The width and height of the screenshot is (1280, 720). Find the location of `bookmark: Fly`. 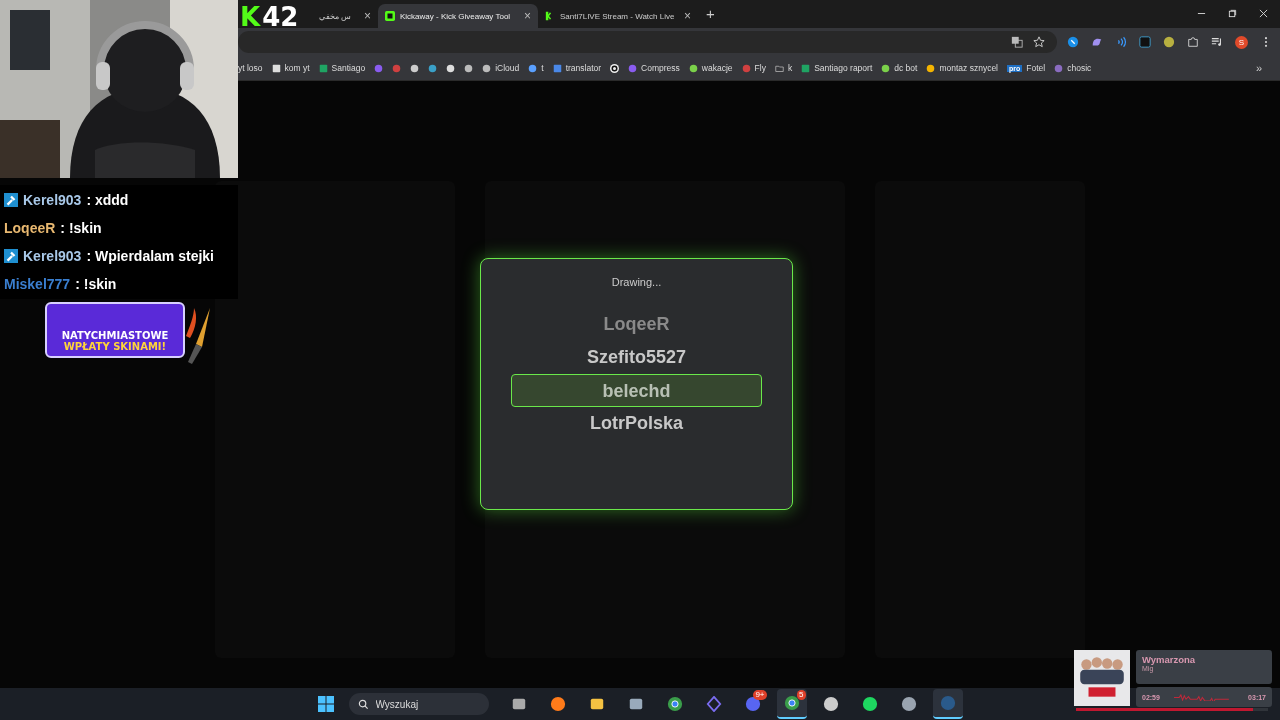

bookmark: Fly is located at coordinates (753, 68).